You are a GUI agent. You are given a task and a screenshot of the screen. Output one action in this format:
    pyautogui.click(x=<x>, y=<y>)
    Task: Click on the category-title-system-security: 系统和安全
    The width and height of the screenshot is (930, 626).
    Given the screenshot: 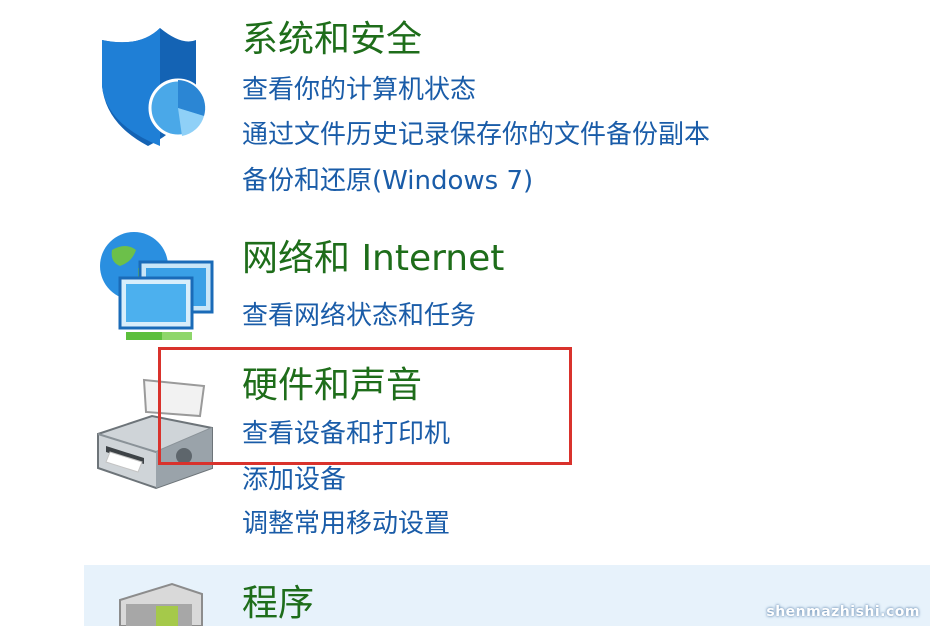 What is the action you would take?
    pyautogui.click(x=332, y=40)
    